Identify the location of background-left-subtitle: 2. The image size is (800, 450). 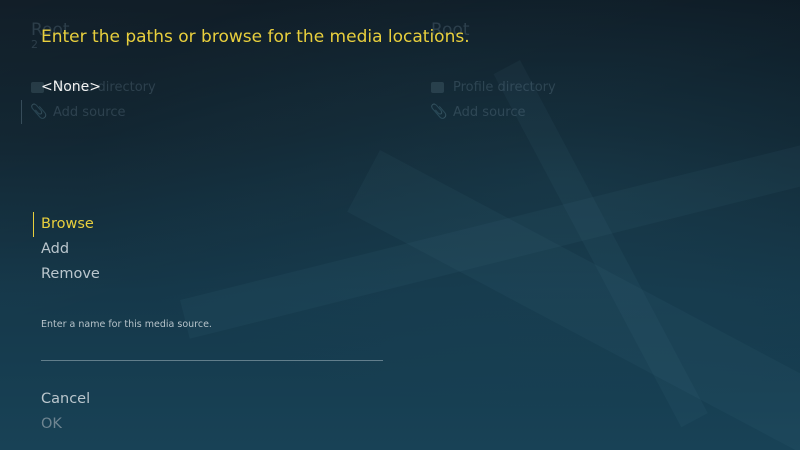
(34, 44).